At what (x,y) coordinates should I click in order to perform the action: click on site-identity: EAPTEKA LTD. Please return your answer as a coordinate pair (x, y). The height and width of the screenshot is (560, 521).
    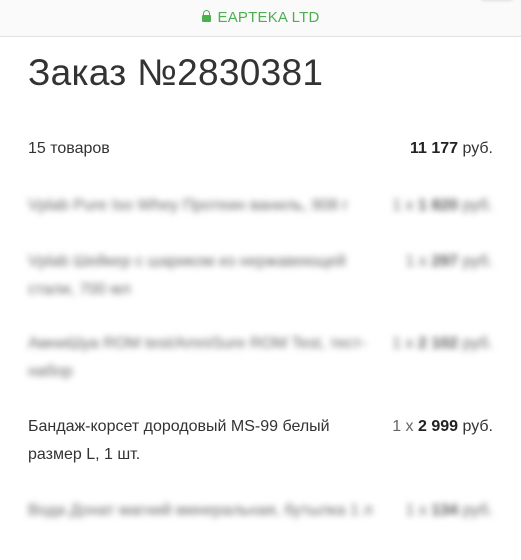
    Looking at the image, I should click on (260, 17).